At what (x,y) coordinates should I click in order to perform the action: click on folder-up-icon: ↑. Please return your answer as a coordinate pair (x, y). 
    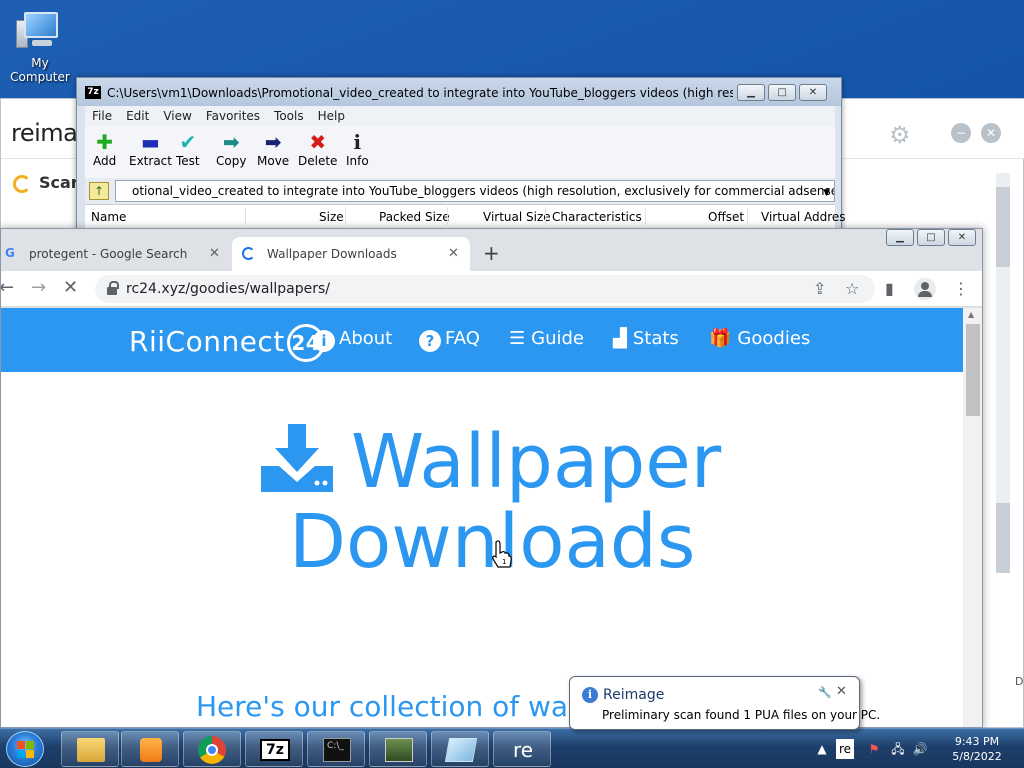
    Looking at the image, I should click on (99, 191).